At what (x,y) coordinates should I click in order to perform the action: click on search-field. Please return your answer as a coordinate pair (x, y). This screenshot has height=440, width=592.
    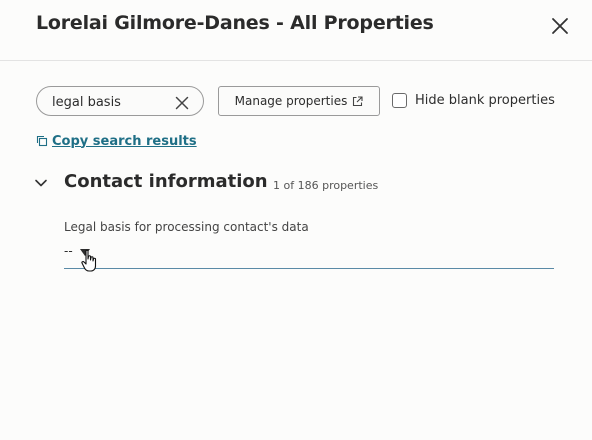
    Looking at the image, I should click on (120, 101).